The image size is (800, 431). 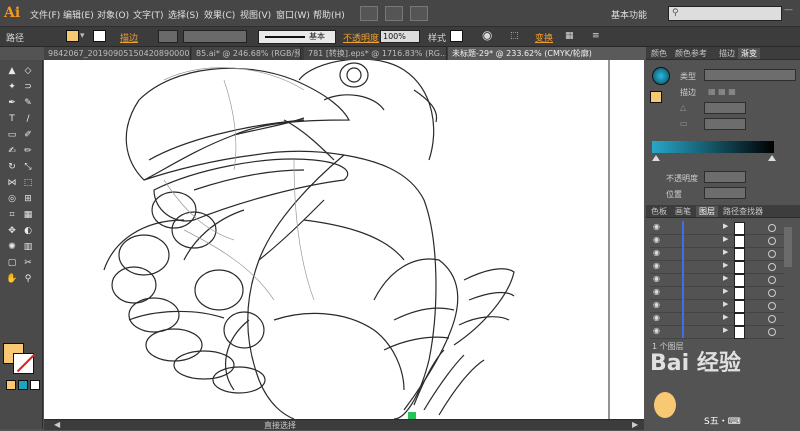 What do you see at coordinates (487, 35) in the screenshot?
I see `recolor-artwork-icon: ◉` at bounding box center [487, 35].